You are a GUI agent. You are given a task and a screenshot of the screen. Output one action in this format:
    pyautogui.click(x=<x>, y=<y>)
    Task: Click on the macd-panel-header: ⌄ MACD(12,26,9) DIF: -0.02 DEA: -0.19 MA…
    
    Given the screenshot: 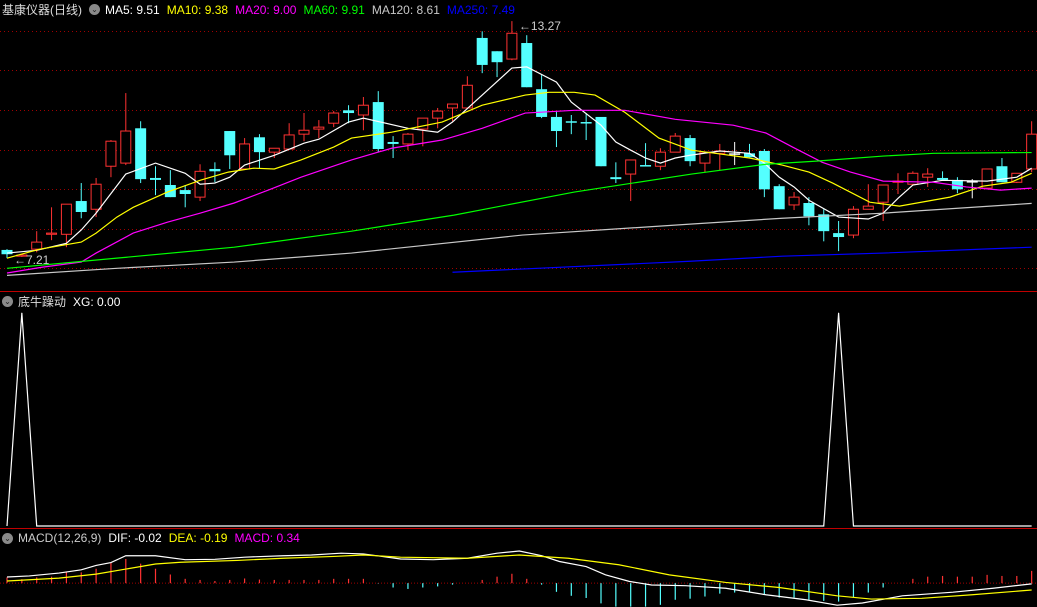 What is the action you would take?
    pyautogui.click(x=154, y=538)
    